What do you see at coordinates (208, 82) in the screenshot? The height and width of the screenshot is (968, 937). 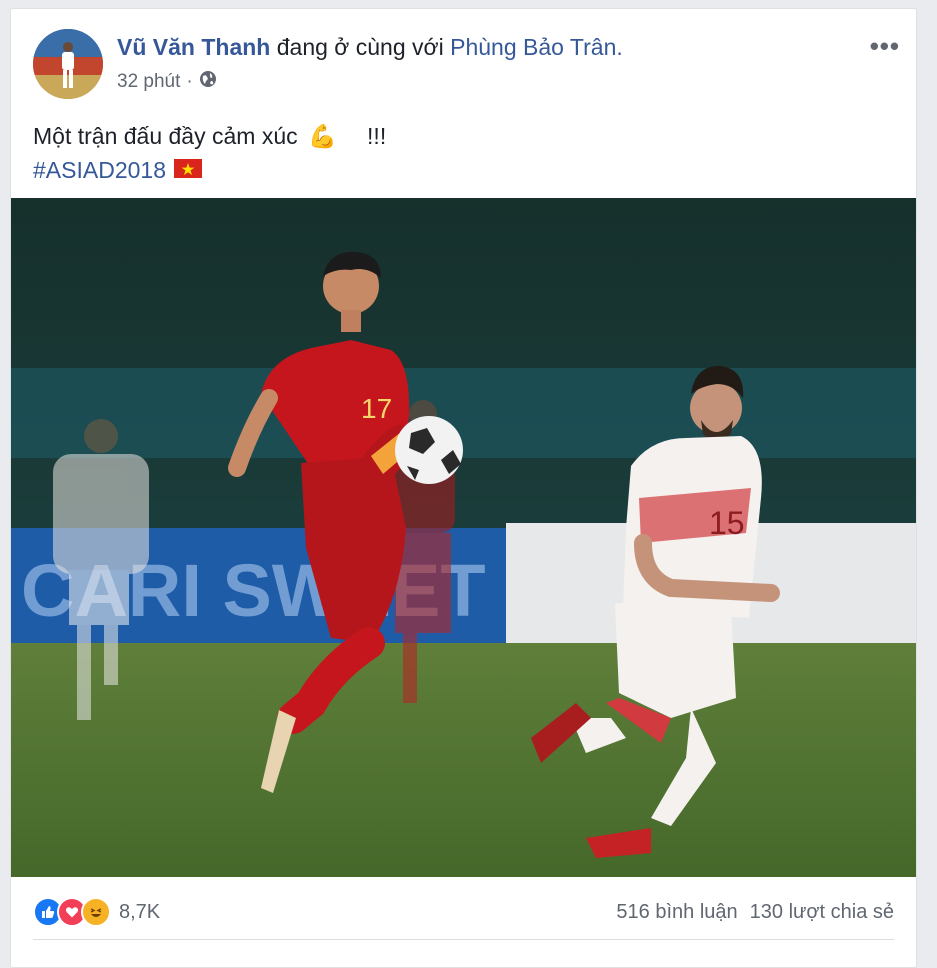 I see `globe-icon` at bounding box center [208, 82].